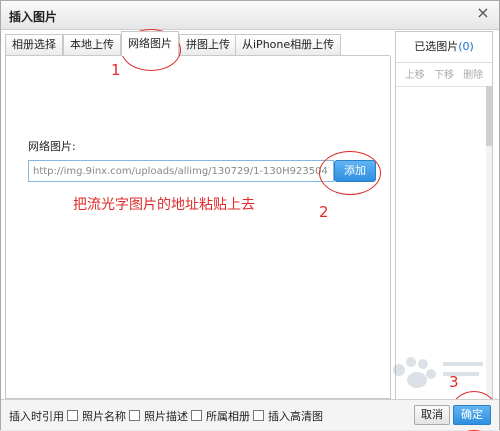 The width and height of the screenshot is (500, 431). I want to click on opt-hd-image: 插入高清图, so click(288, 416).